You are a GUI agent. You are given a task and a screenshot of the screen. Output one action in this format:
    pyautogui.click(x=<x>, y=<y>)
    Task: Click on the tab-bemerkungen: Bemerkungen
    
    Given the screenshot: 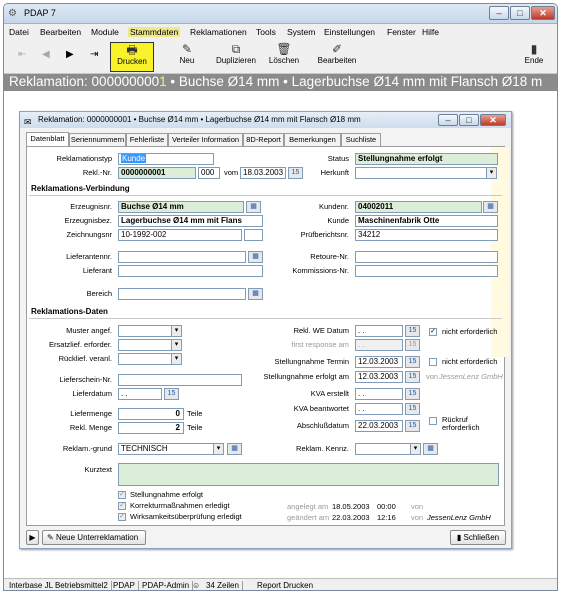 What is the action you would take?
    pyautogui.click(x=312, y=139)
    